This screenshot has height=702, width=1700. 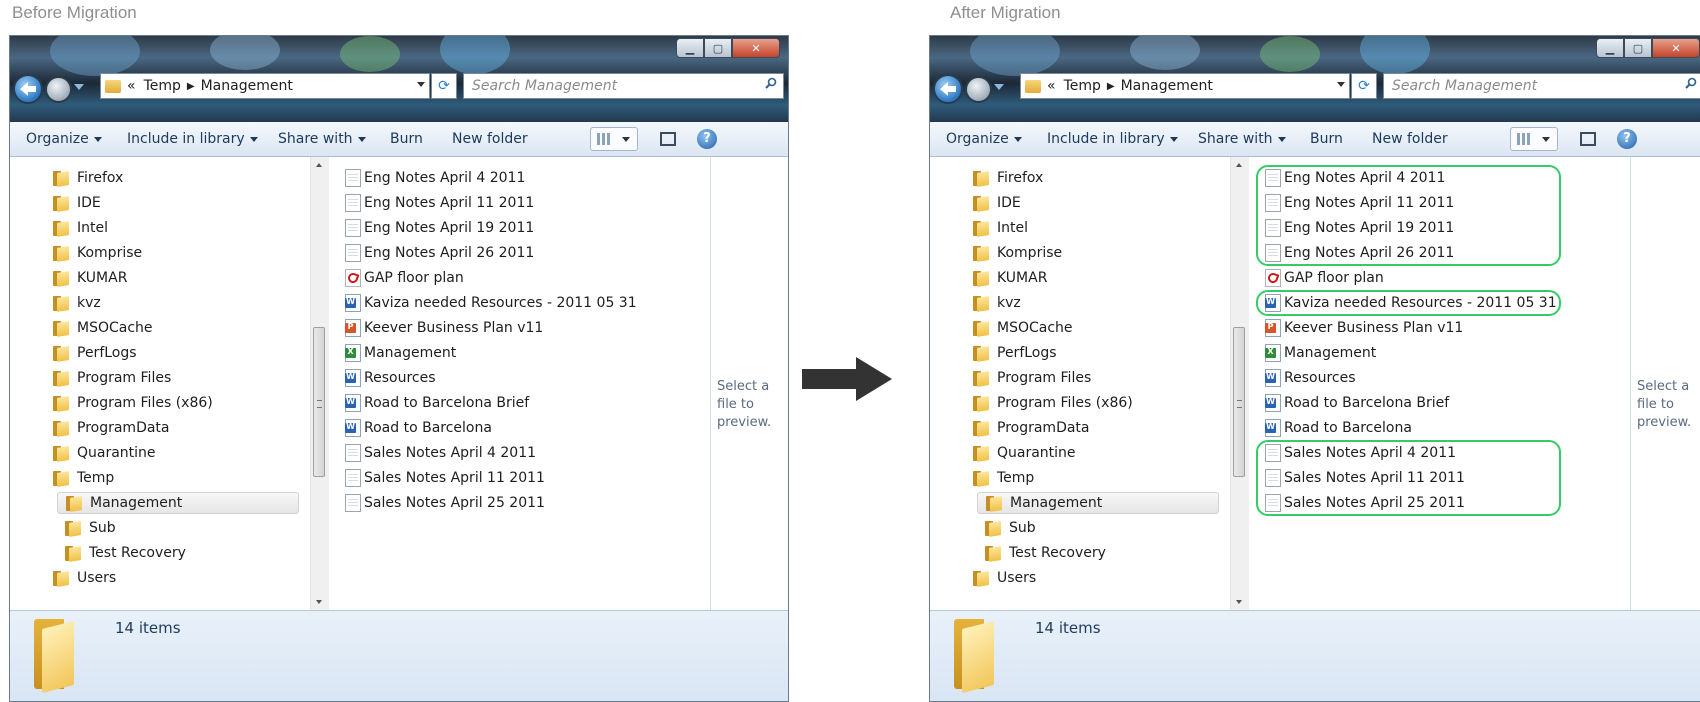 I want to click on file-item: W Kaviza needed Resources - 2011 05 31, so click(x=491, y=303).